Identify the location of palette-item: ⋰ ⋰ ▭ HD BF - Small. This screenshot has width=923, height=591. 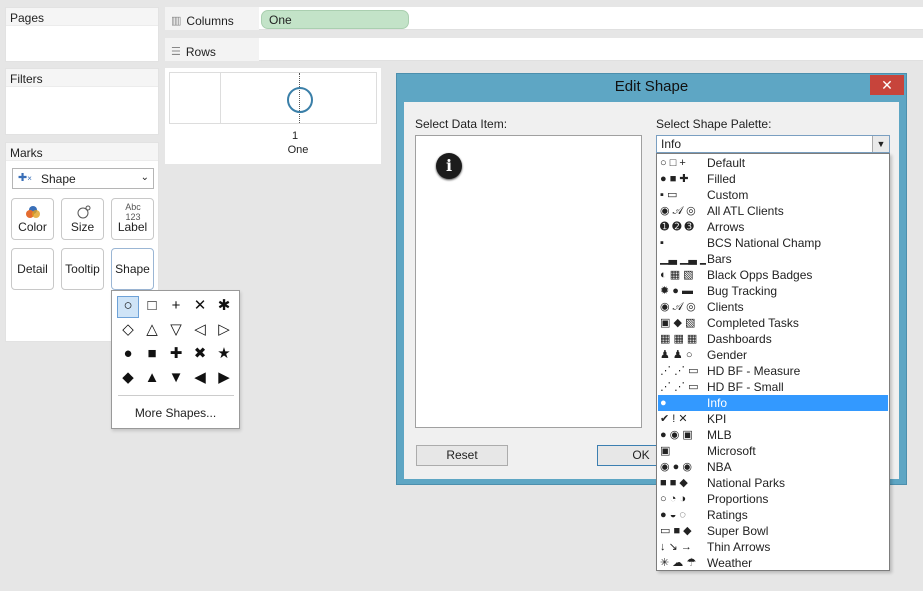
(773, 387).